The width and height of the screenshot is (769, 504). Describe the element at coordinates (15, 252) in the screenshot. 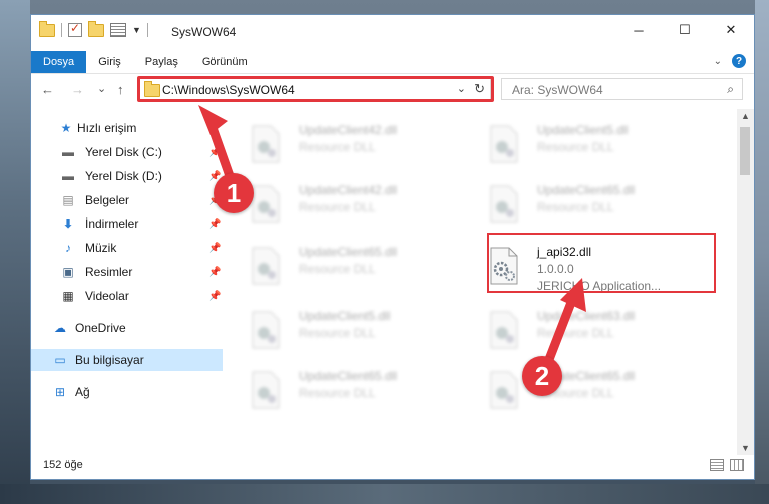

I see `desktop-background-left` at that location.